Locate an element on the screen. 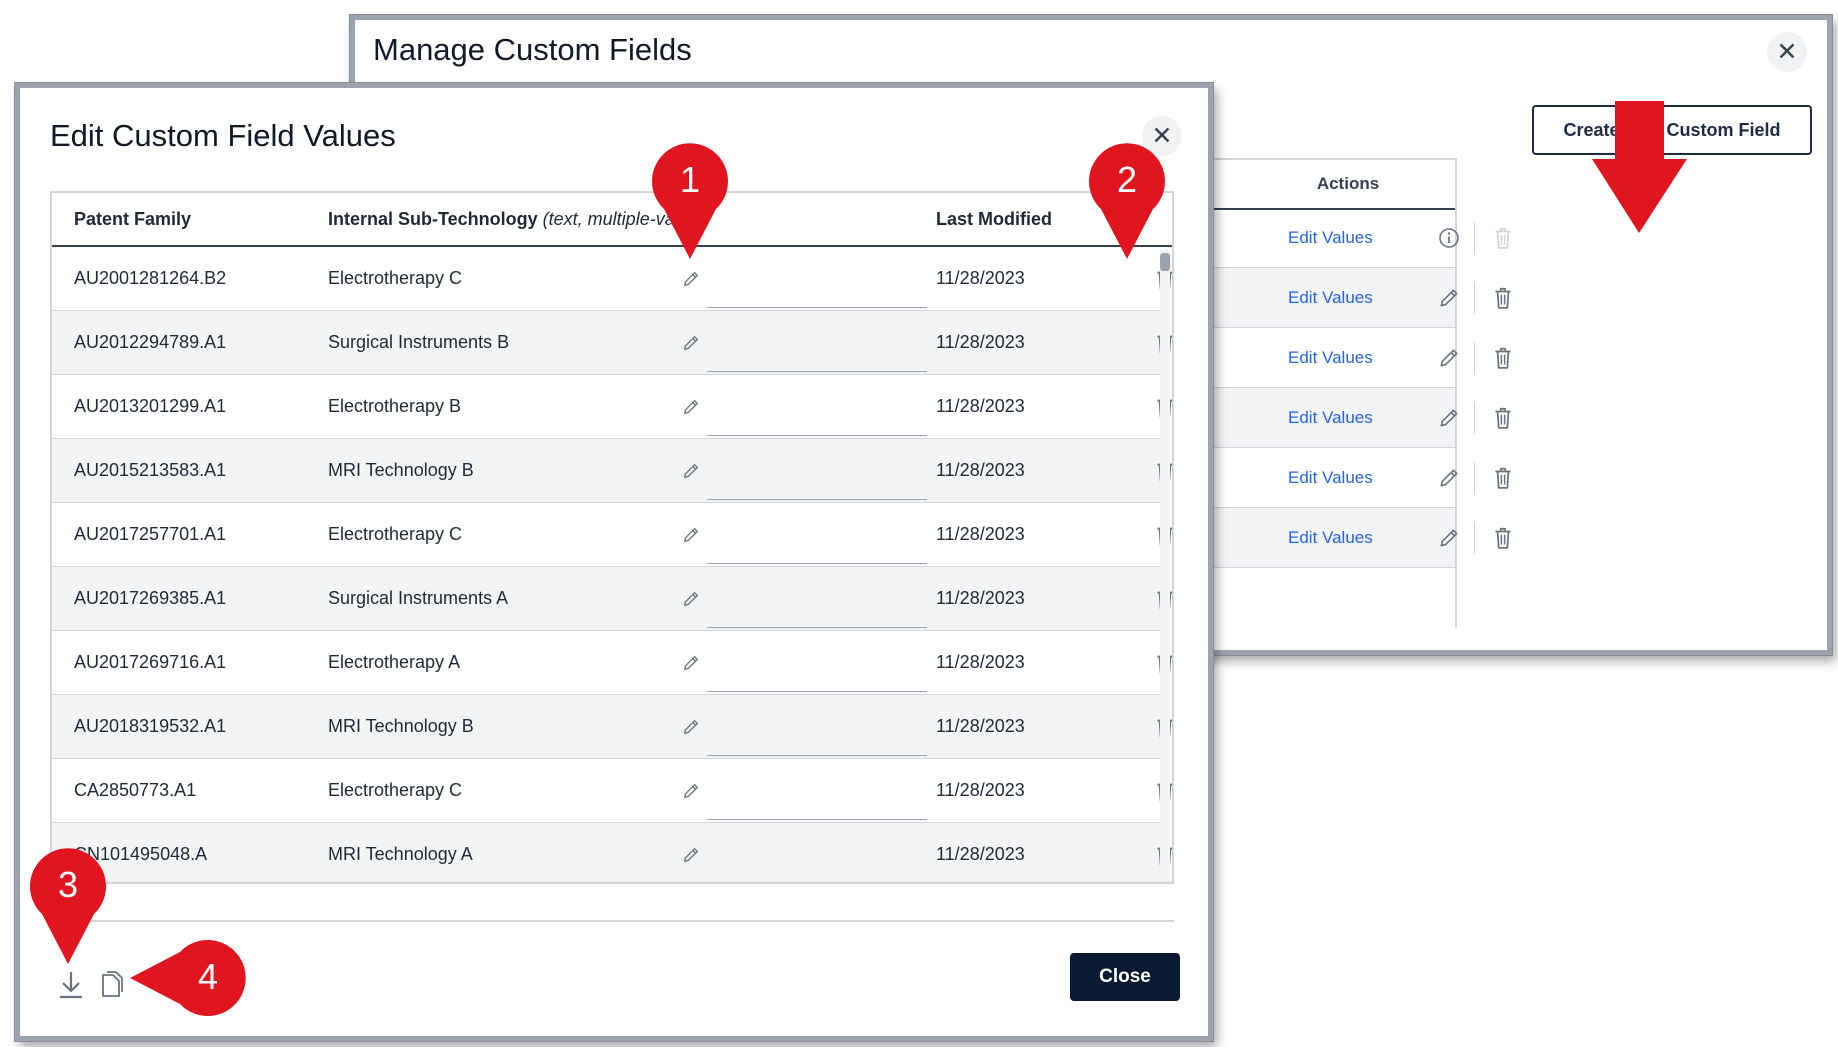 The image size is (1838, 1047). sub-technology-cell: Electrotherapy B is located at coordinates (395, 406).